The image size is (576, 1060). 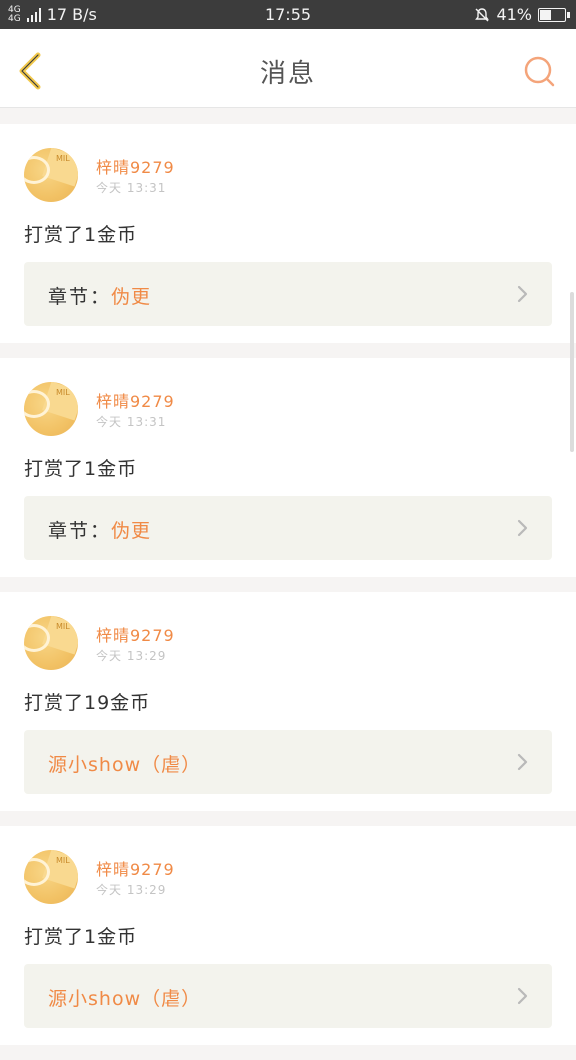 What do you see at coordinates (554, 14) in the screenshot?
I see `battery-icon` at bounding box center [554, 14].